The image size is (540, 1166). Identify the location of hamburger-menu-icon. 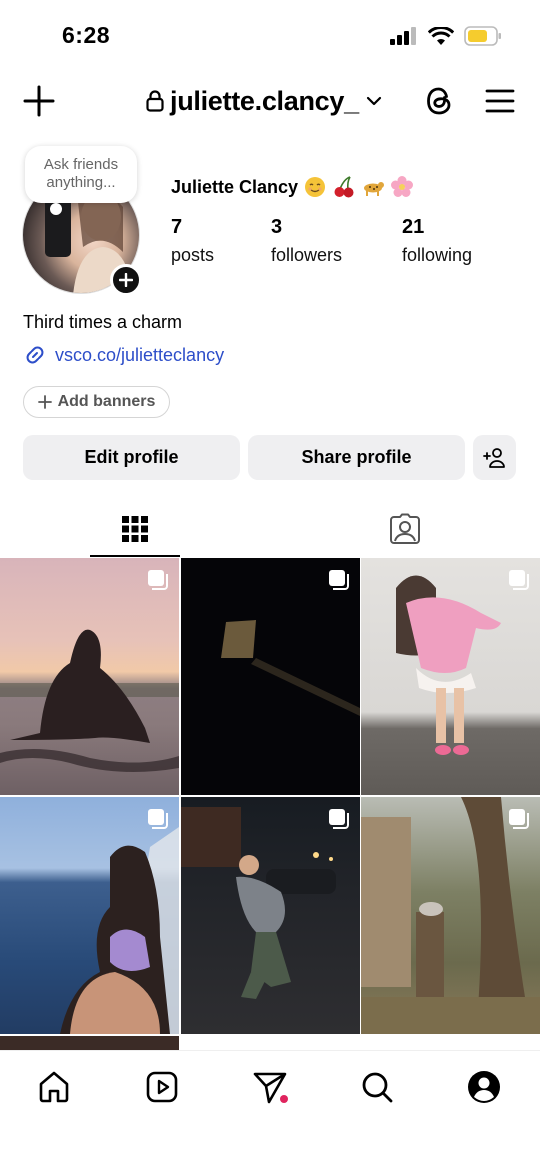
(500, 101).